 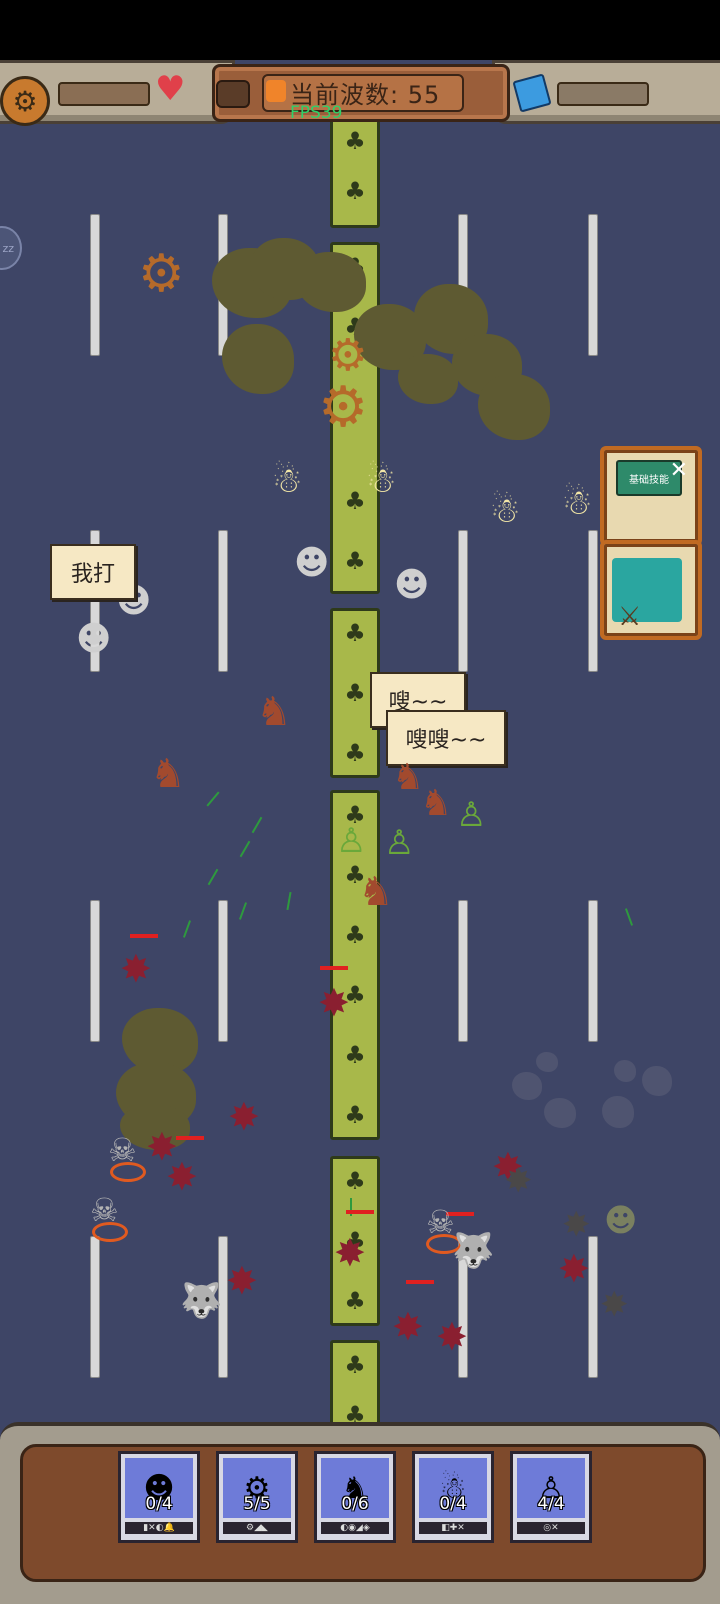 I want to click on median-segment: ♣ ♣, so click(x=355, y=172).